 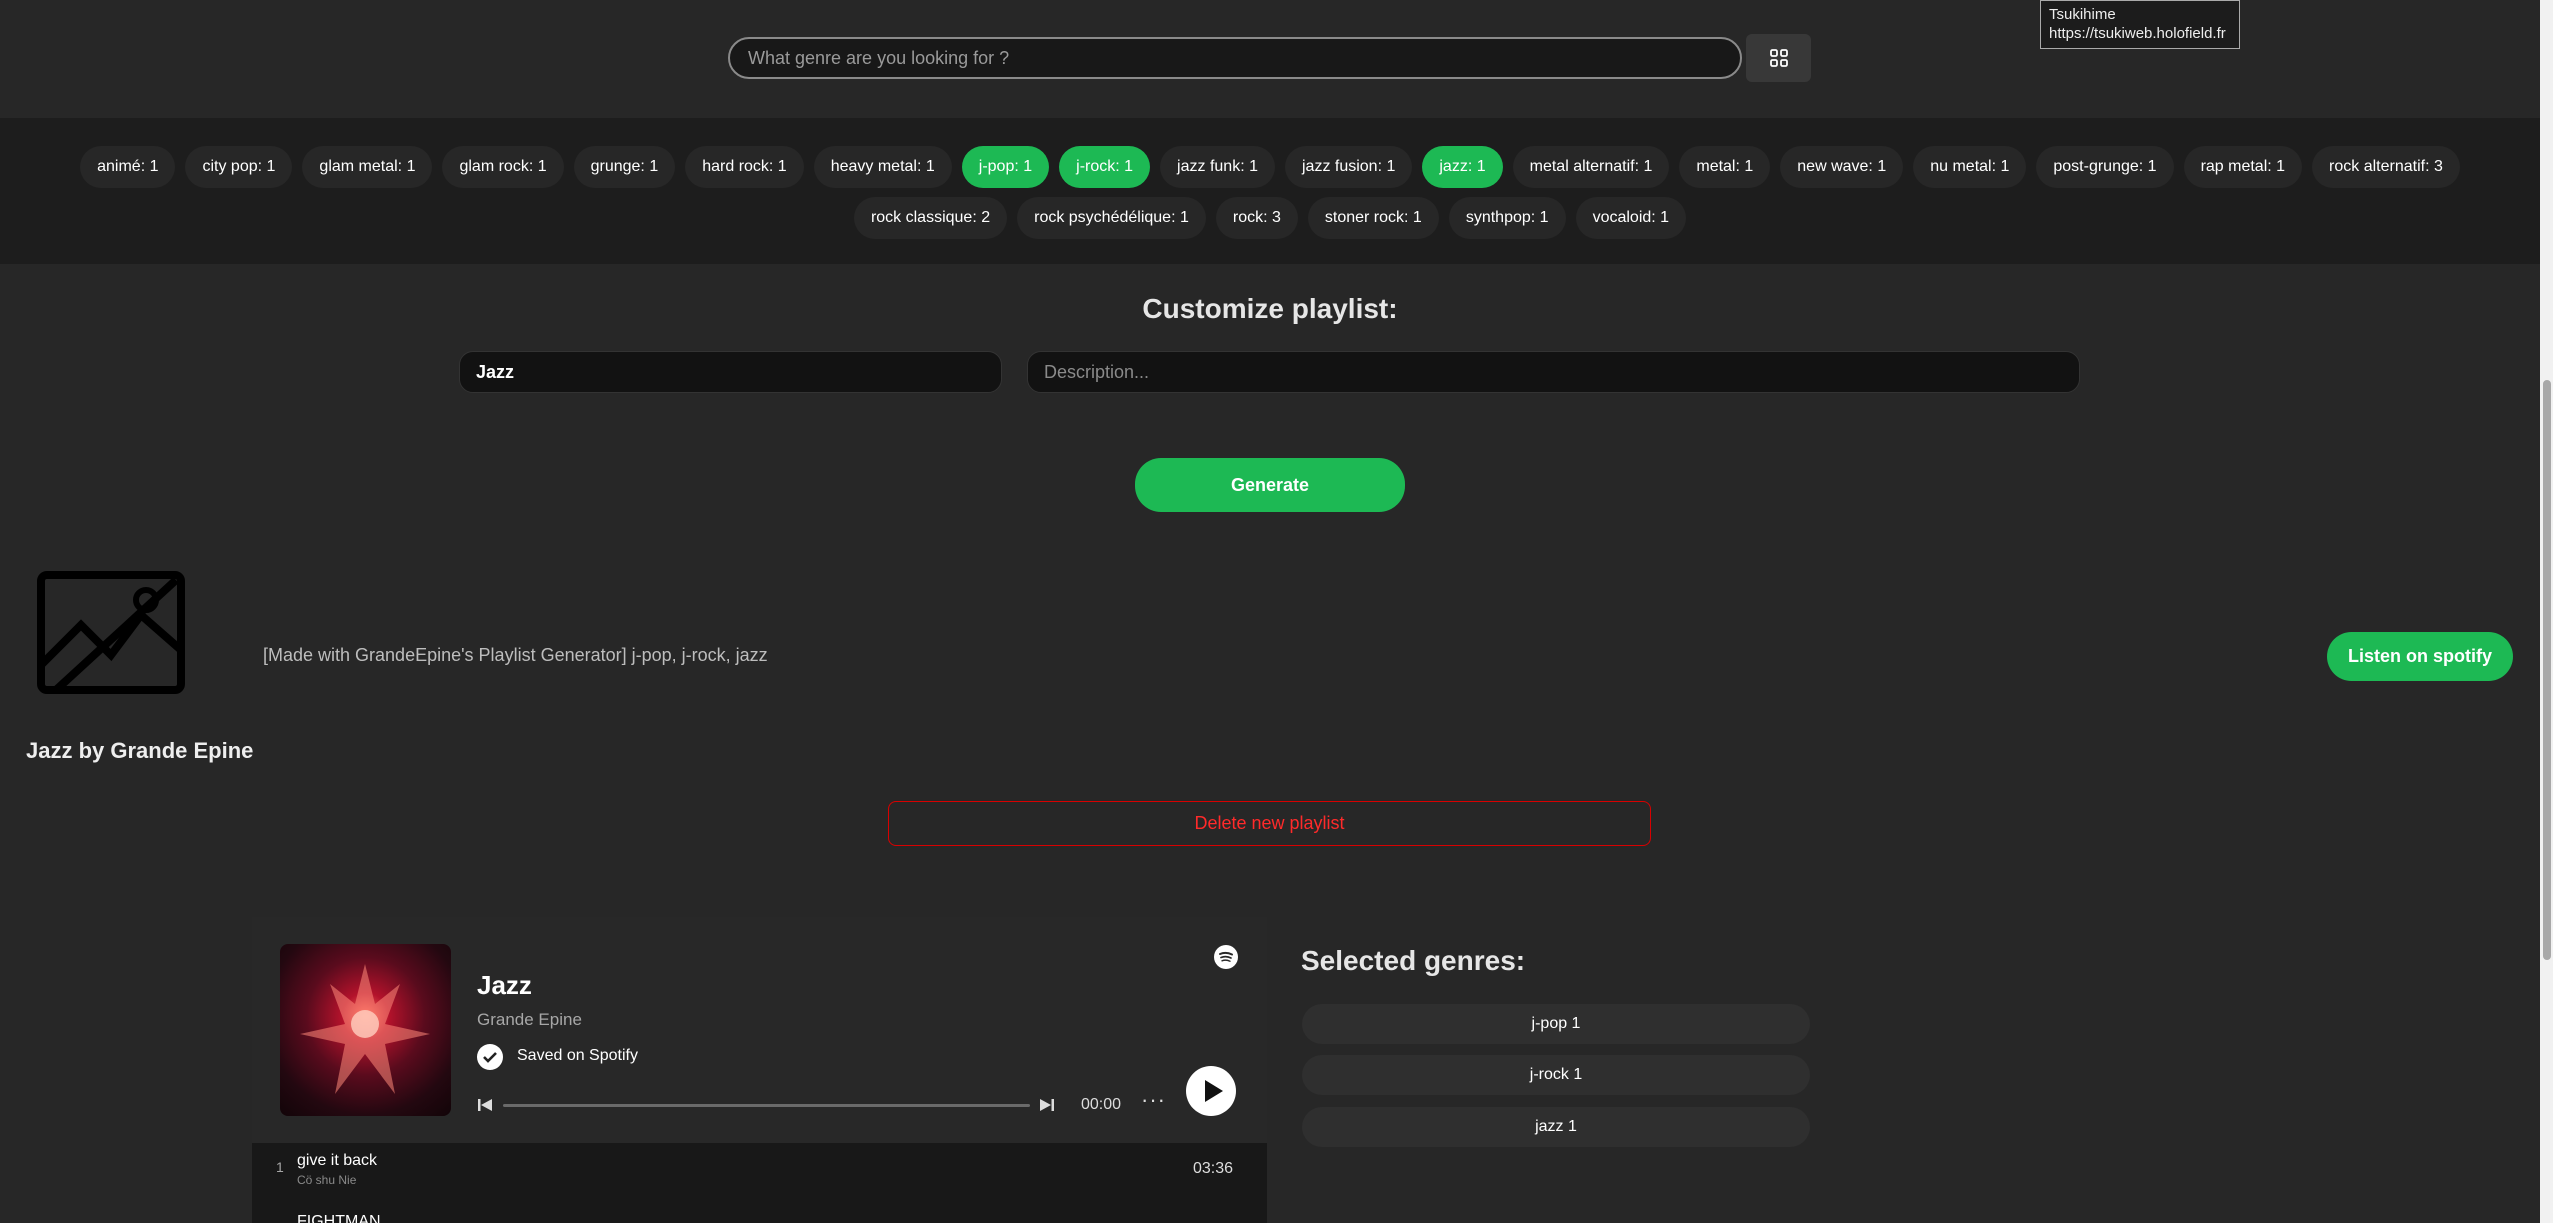 I want to click on player-owner: Grande Epine, so click(x=529, y=1020).